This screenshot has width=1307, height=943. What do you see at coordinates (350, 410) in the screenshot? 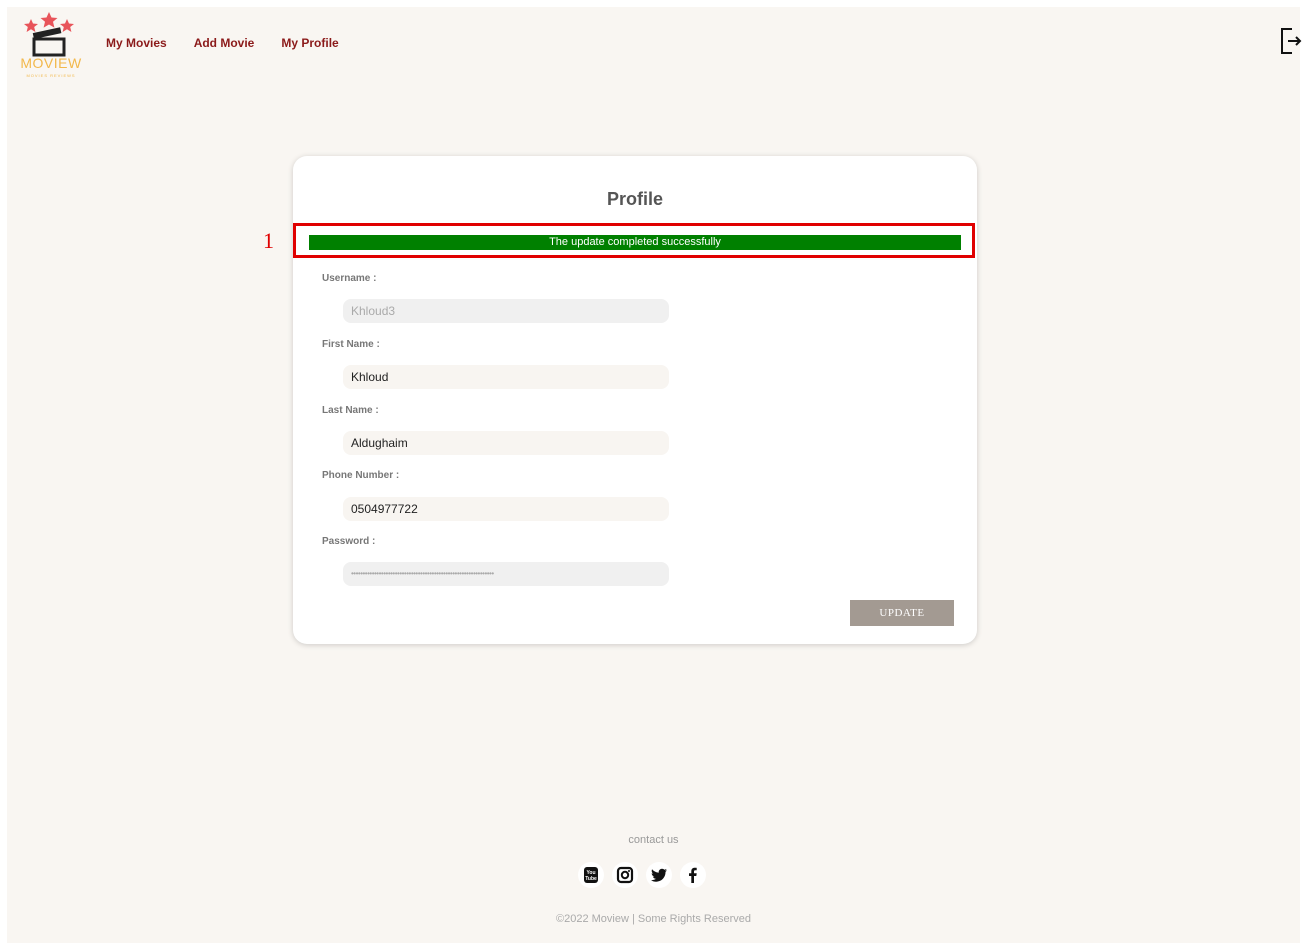
I see `last-name-label: Last Name :` at bounding box center [350, 410].